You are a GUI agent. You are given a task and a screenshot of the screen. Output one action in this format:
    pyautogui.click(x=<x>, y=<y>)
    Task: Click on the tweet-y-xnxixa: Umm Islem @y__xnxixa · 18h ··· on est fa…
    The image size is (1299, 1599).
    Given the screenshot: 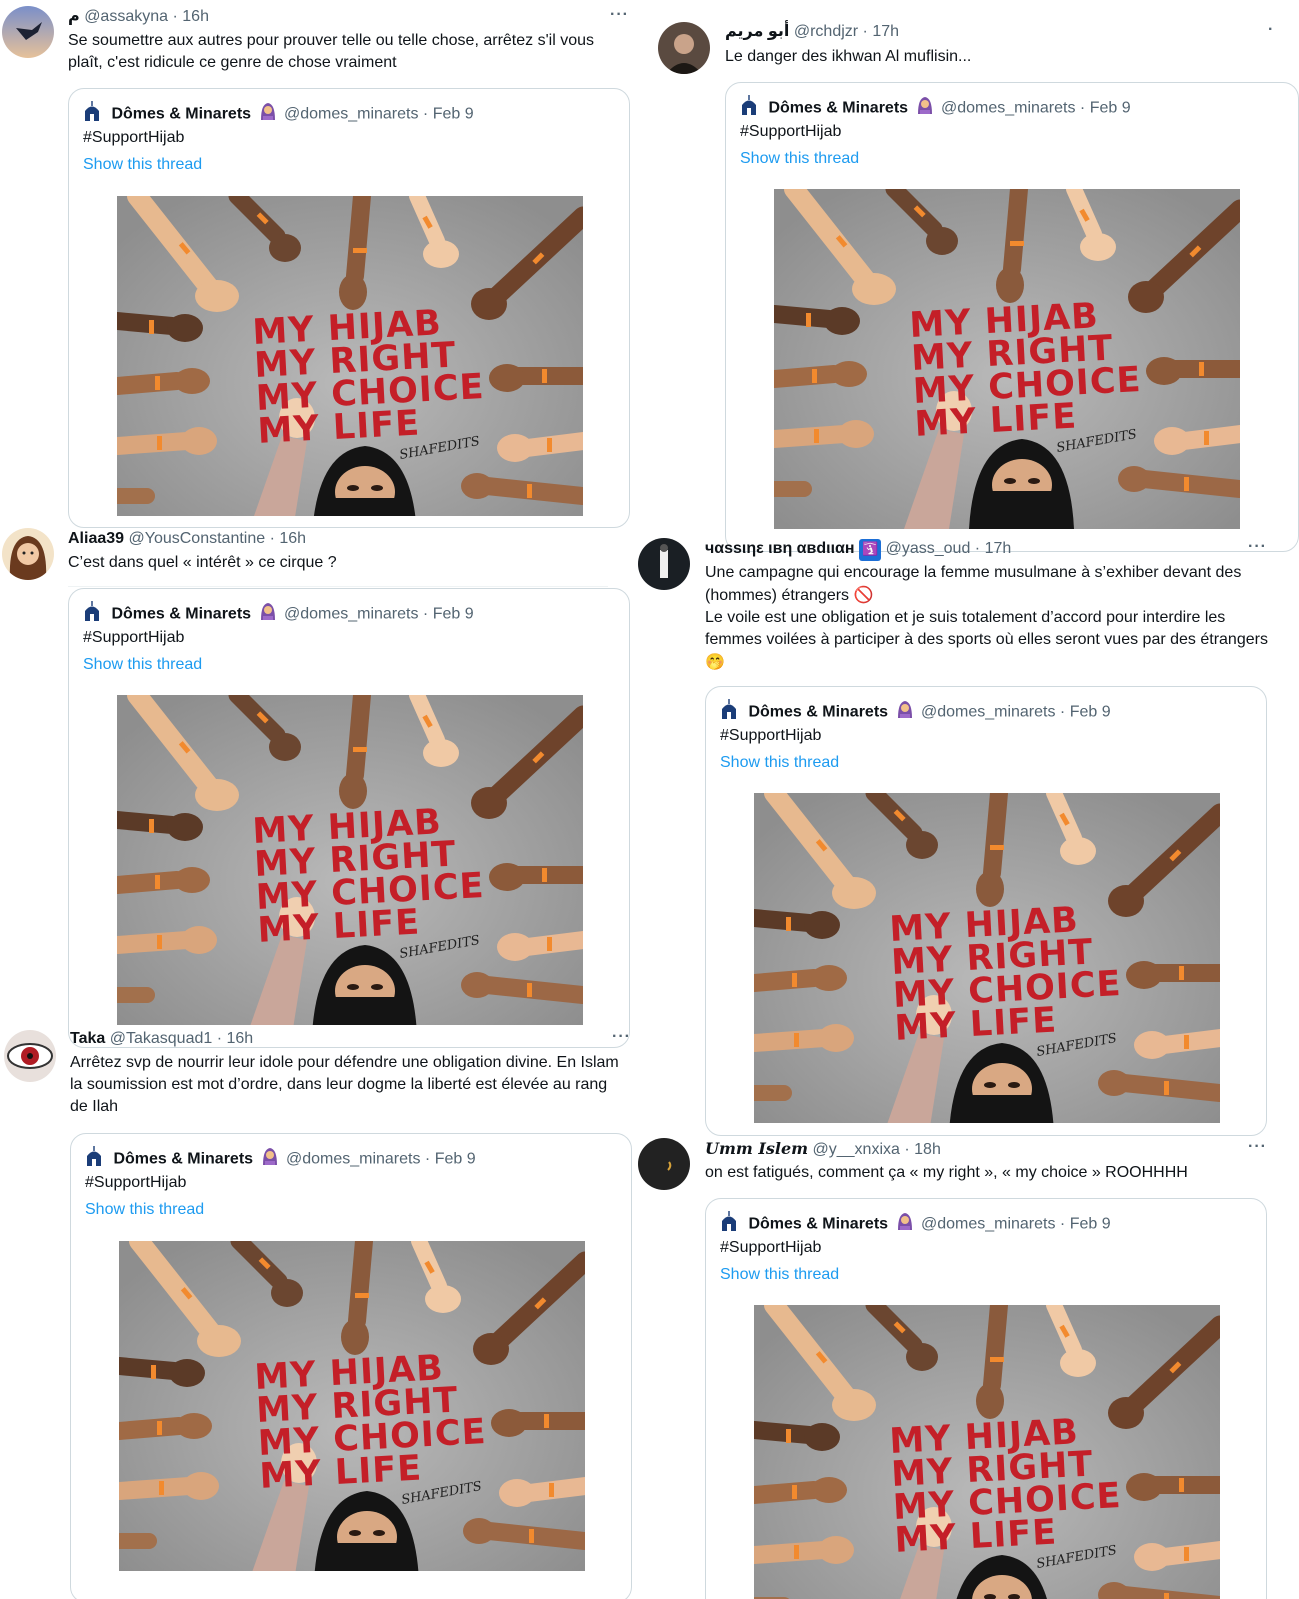 What is the action you would take?
    pyautogui.click(x=968, y=1368)
    